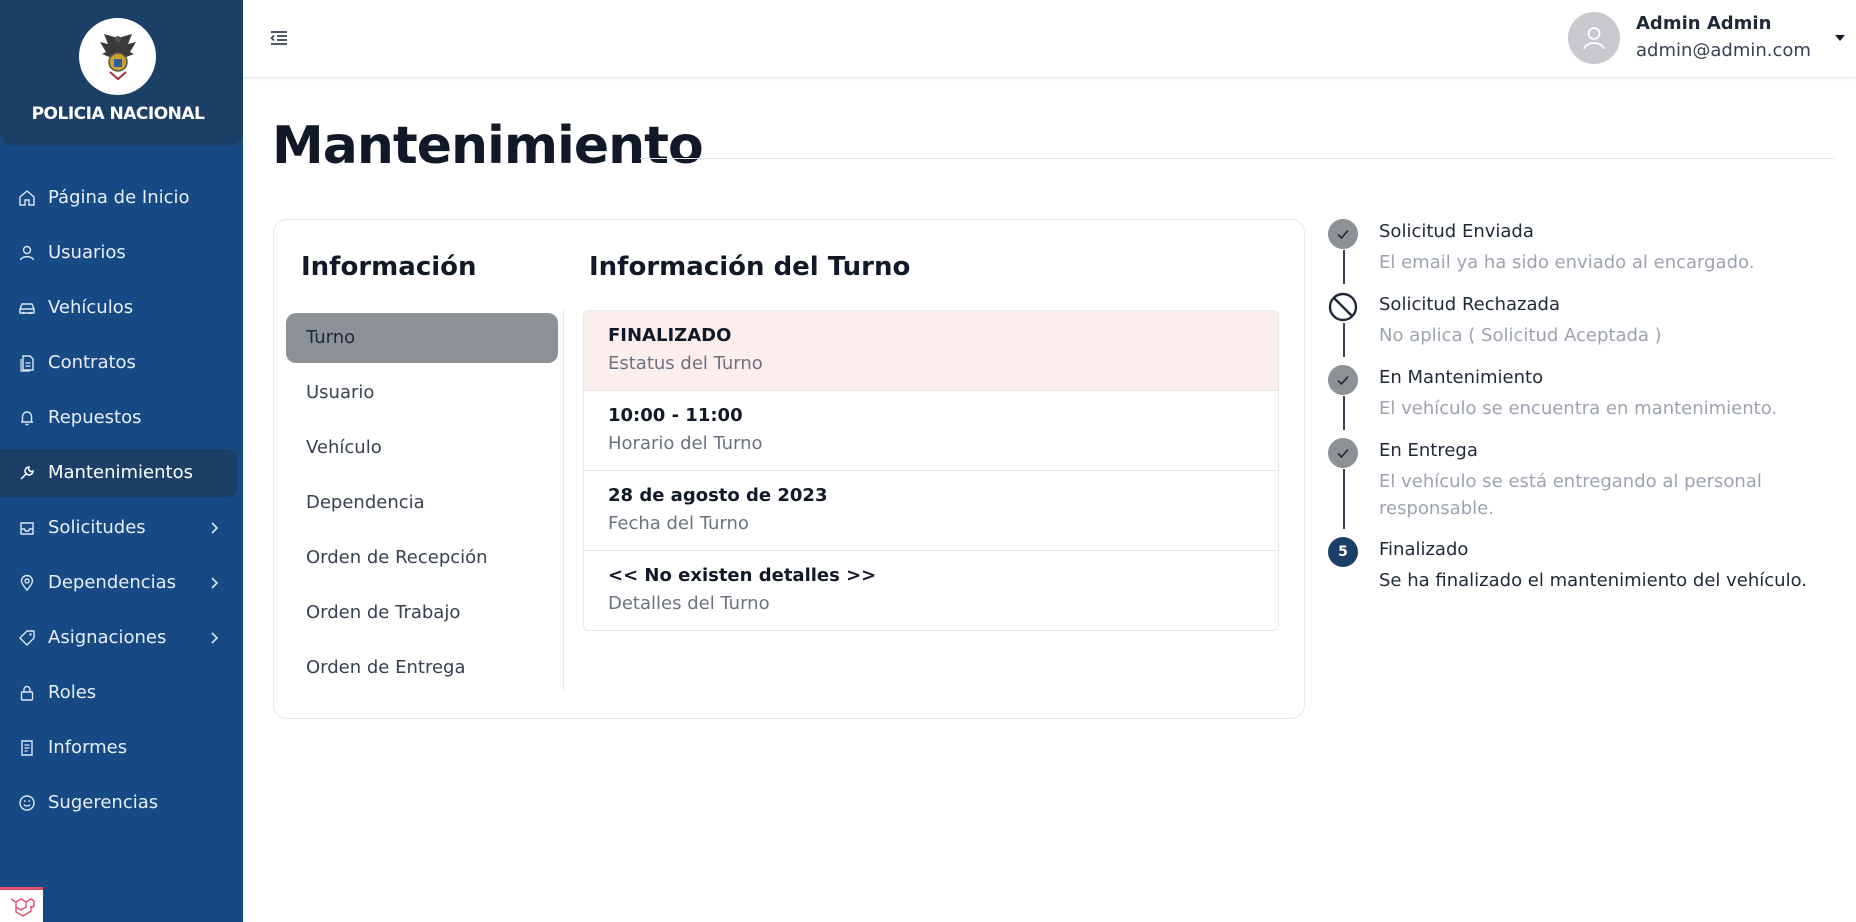 The height and width of the screenshot is (922, 1856). I want to click on tab-orden-trabajo: Orden de Trabajo, so click(422, 613).